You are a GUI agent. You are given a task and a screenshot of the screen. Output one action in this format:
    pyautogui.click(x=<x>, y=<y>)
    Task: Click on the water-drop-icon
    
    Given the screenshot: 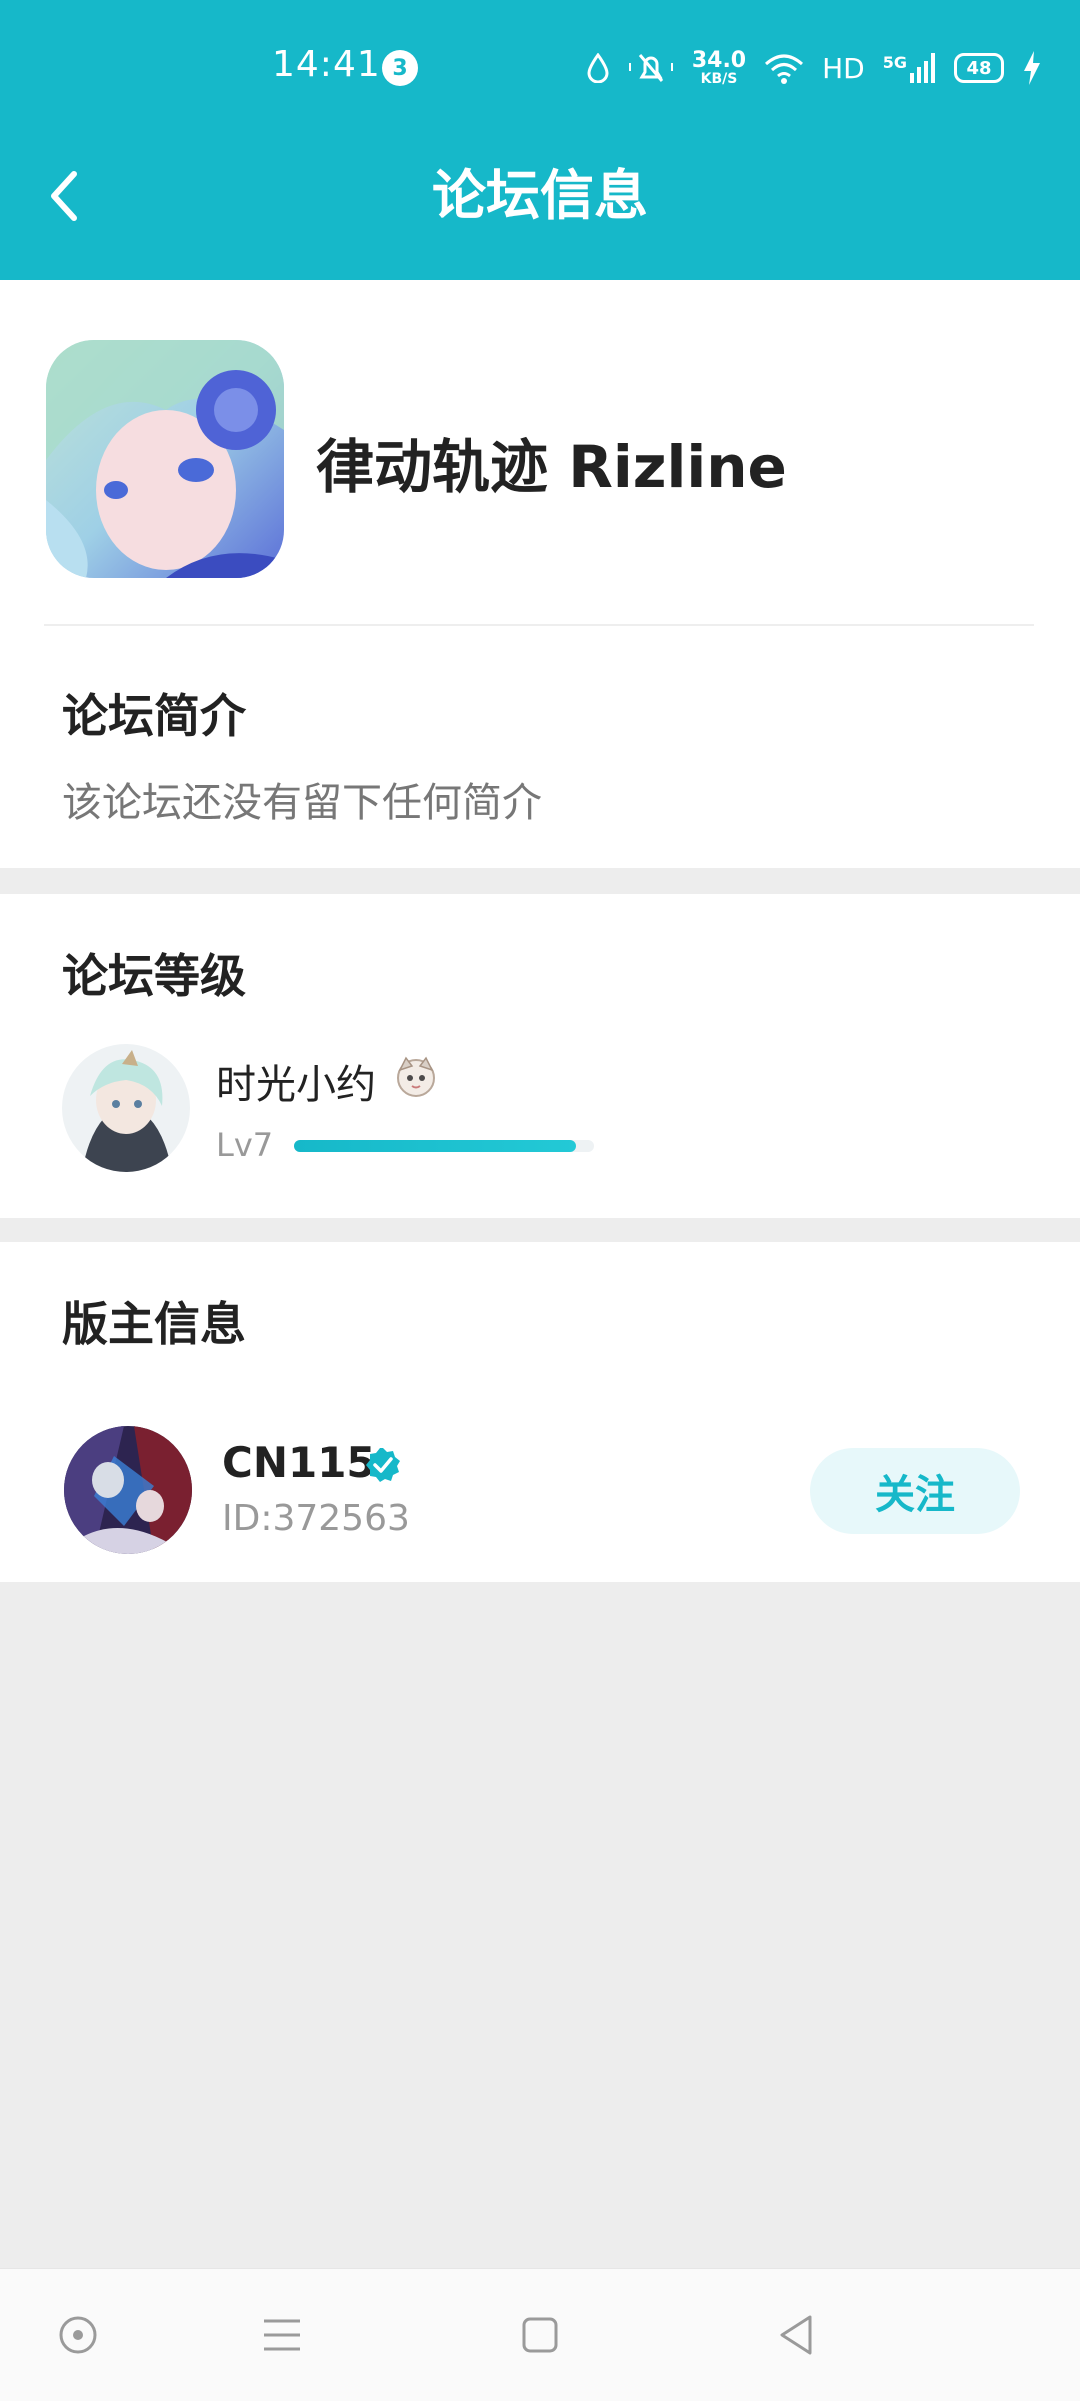 What is the action you would take?
    pyautogui.click(x=598, y=68)
    